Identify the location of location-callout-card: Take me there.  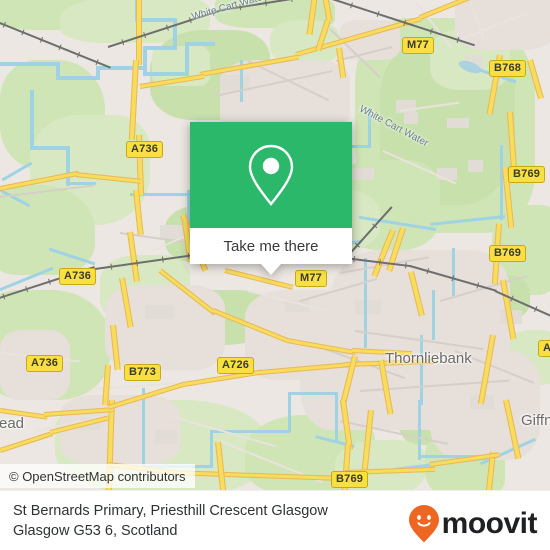
(271, 198).